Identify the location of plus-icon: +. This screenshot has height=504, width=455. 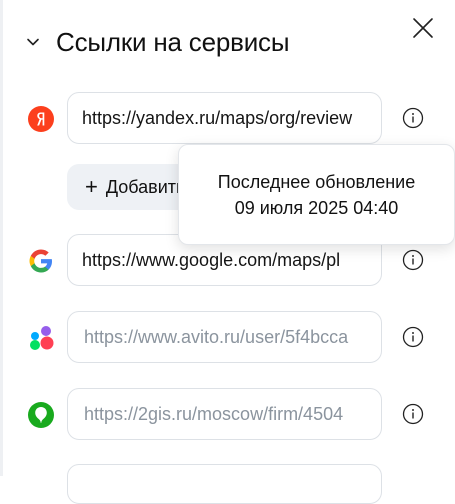
(91, 186).